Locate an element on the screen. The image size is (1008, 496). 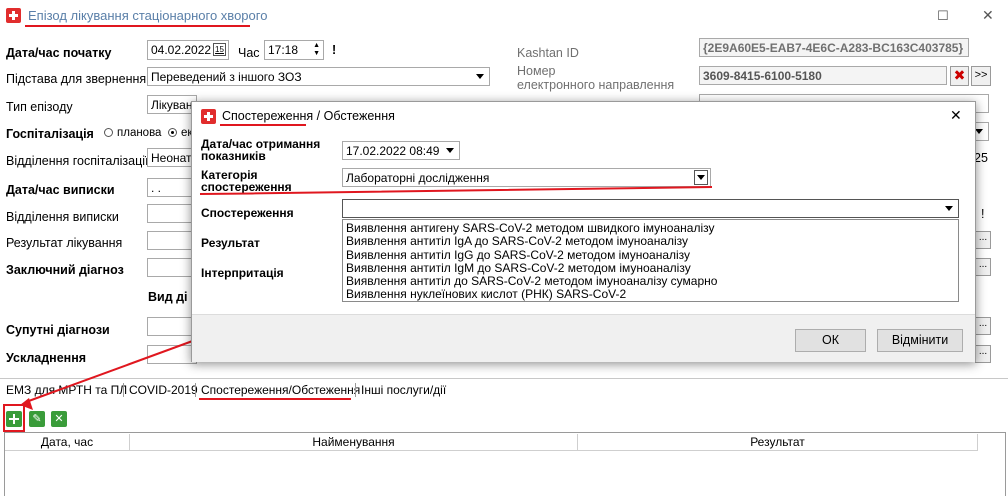
observation-label: Спостереження is located at coordinates (247, 213).